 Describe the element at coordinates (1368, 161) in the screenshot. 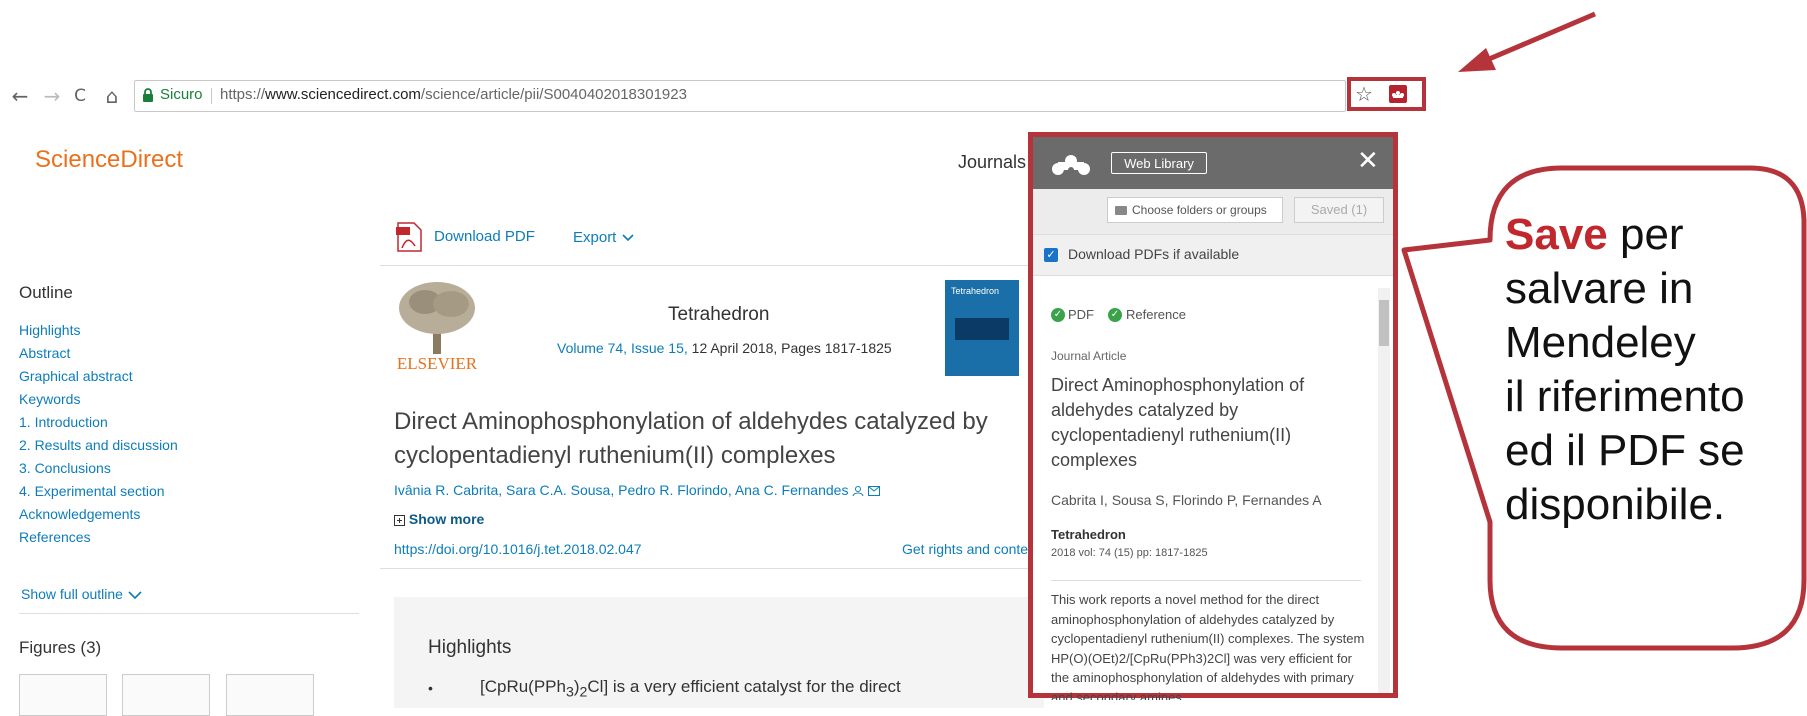

I see `close-icon: ✕` at that location.